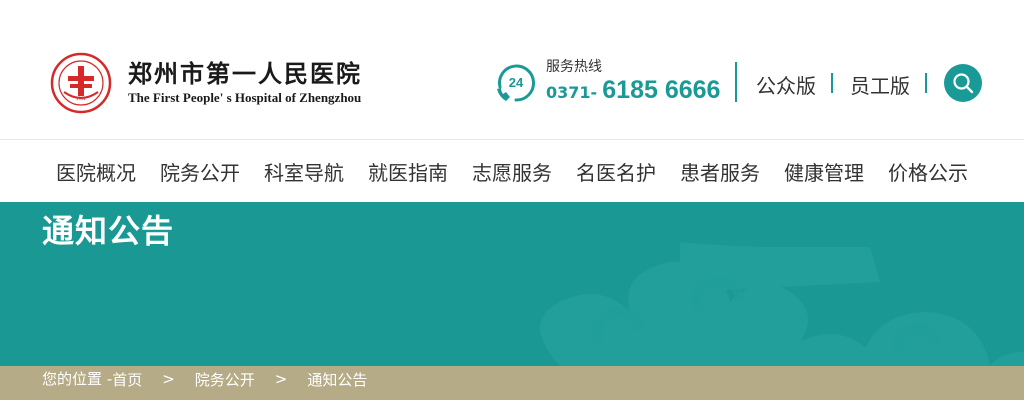  What do you see at coordinates (81, 83) in the screenshot?
I see `hospital-seal-icon: 1942` at bounding box center [81, 83].